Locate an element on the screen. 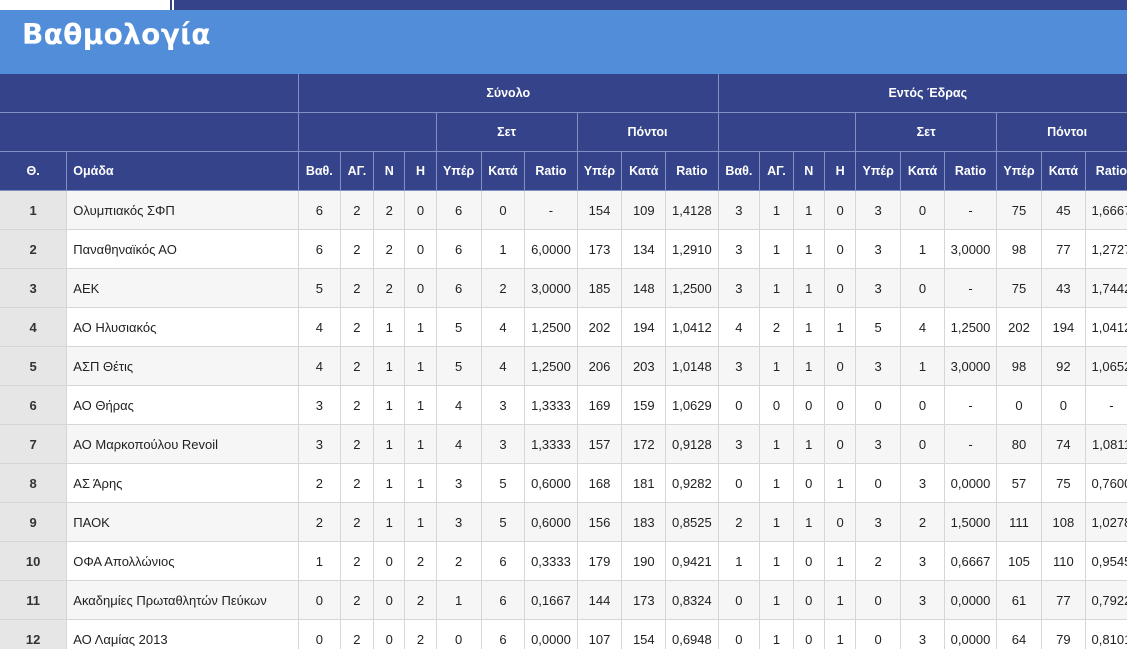 Image resolution: width=1127 pixels, height=649 pixels. stat-cell: 0,7922 is located at coordinates (1106, 600).